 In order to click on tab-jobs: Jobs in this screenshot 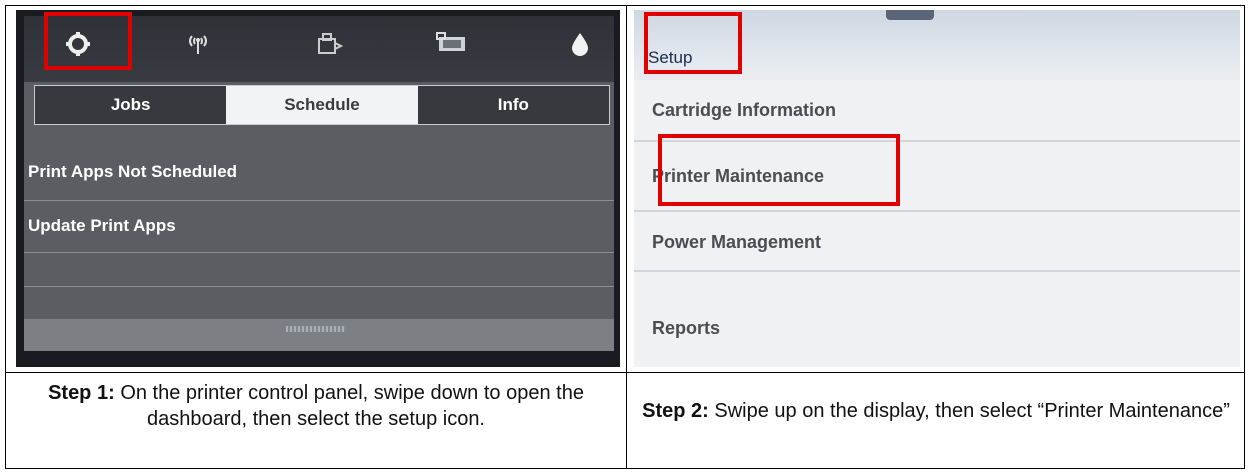, I will do `click(131, 105)`.